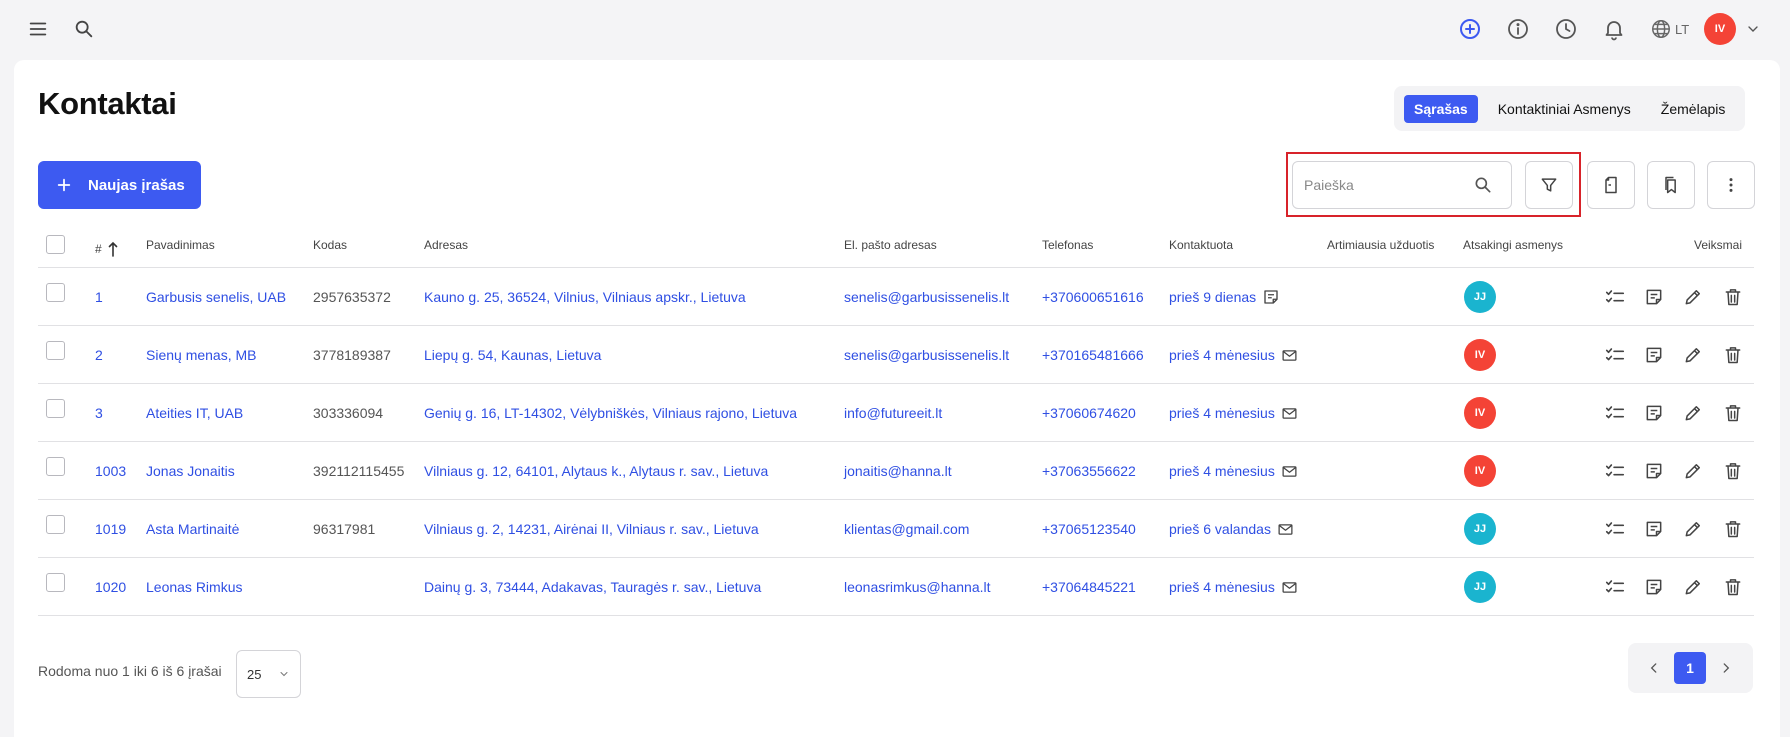 This screenshot has height=737, width=1790. What do you see at coordinates (201, 355) in the screenshot?
I see `row-name: Sienų menas, MB` at bounding box center [201, 355].